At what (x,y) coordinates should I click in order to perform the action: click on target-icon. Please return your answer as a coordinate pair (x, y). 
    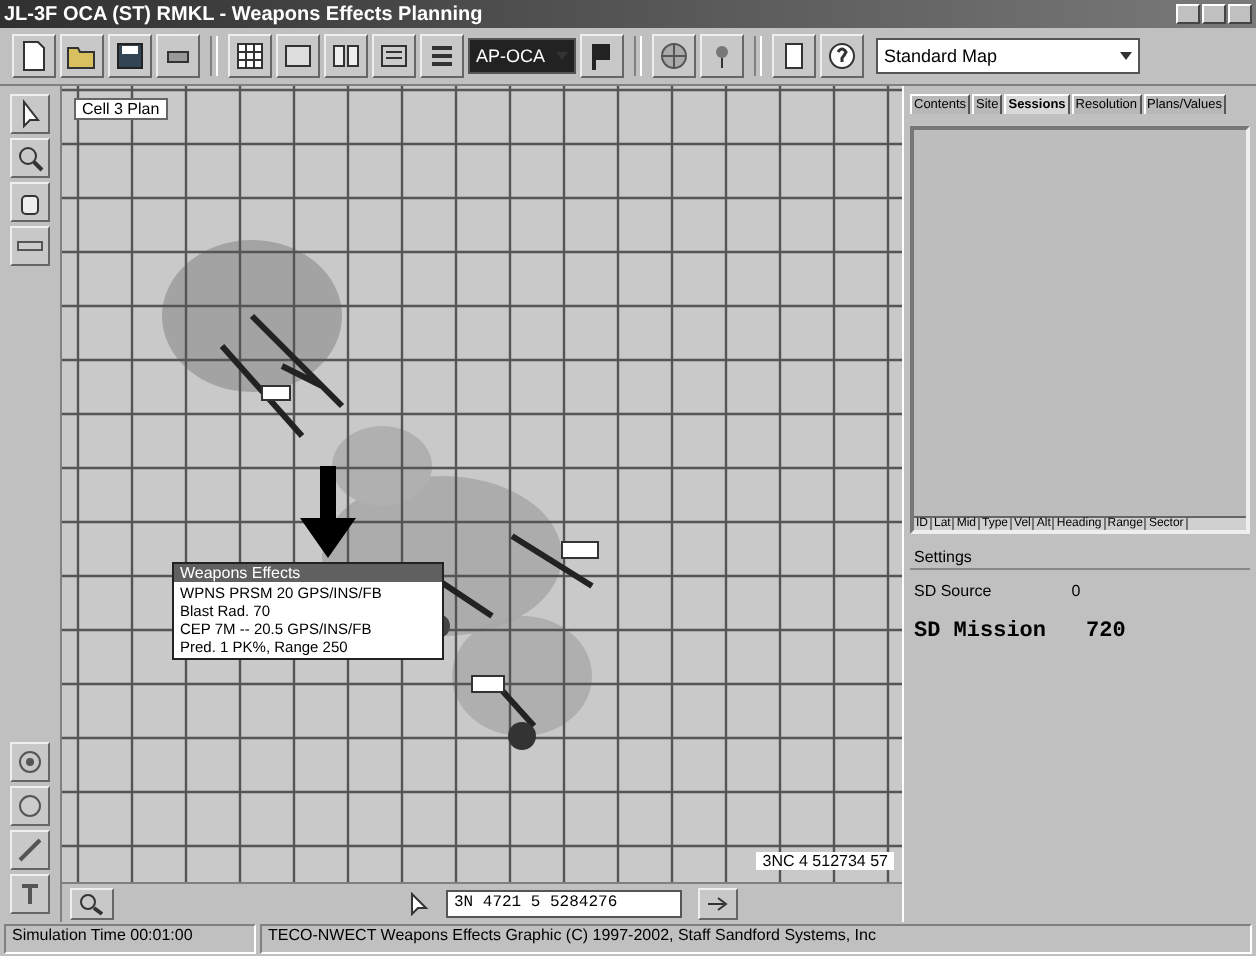
    Looking at the image, I should click on (30, 762).